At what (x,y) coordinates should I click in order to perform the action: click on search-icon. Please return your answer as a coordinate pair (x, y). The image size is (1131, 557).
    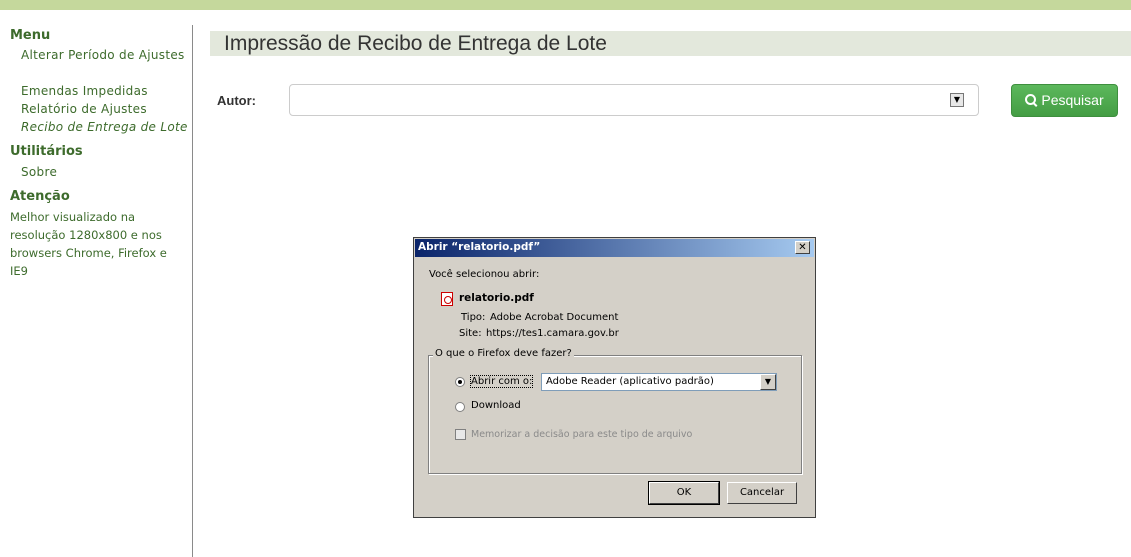
    Looking at the image, I should click on (1031, 100).